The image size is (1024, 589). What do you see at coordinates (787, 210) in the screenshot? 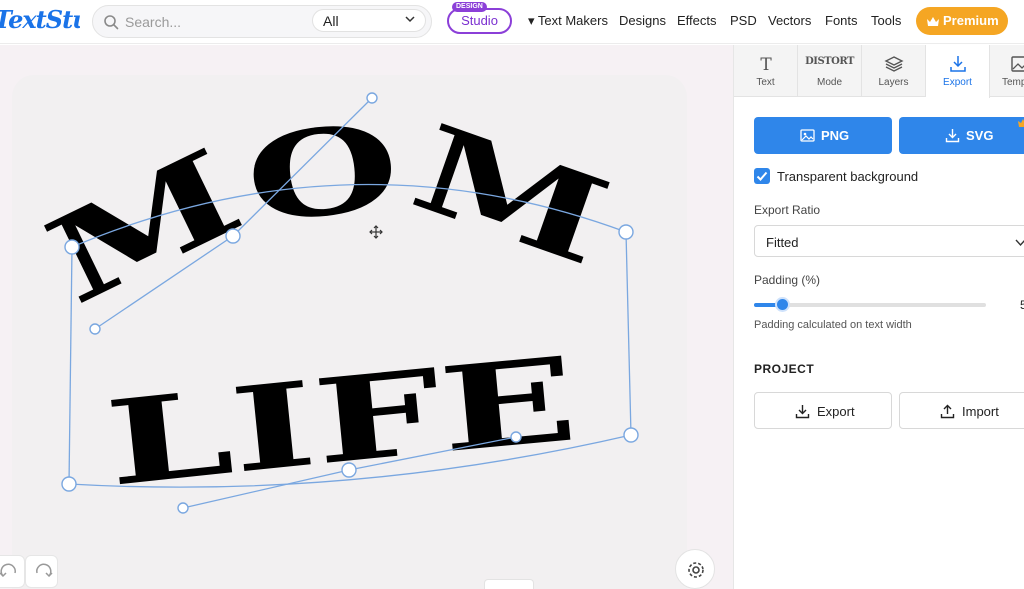
I see `export-ratio-label: Export Ratio` at bounding box center [787, 210].